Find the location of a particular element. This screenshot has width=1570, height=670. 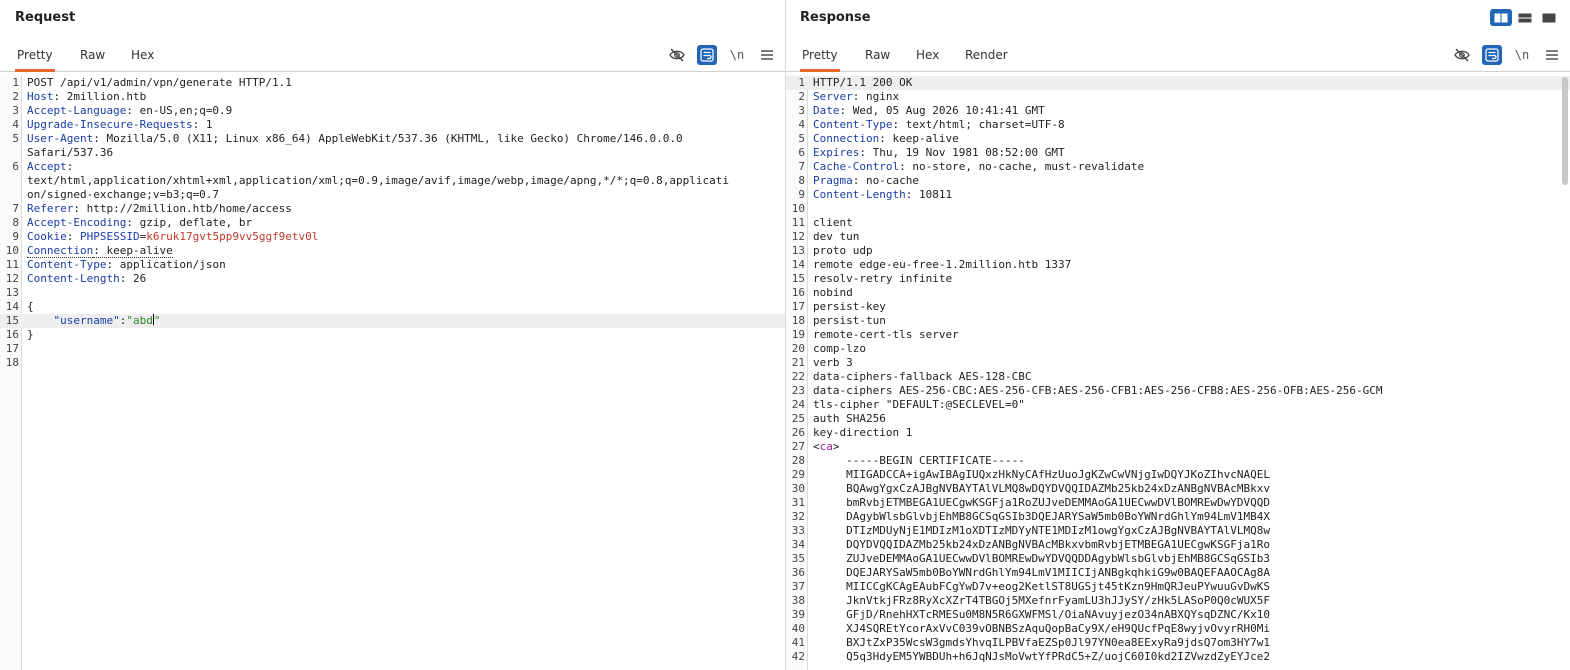

code-token: : no-cache is located at coordinates (885, 180).